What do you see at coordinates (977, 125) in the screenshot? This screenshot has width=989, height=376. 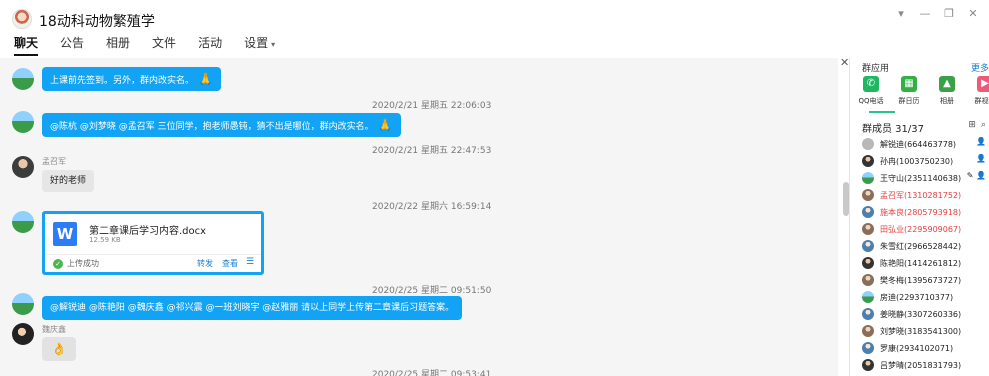 I see `members-tools: ⊞ ⌕` at bounding box center [977, 125].